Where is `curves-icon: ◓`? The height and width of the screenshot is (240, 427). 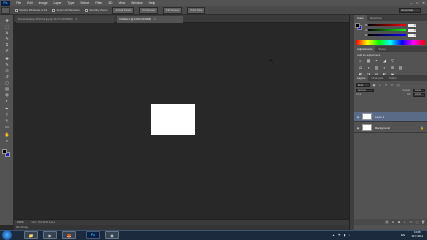 curves-icon: ◓ is located at coordinates (376, 60).